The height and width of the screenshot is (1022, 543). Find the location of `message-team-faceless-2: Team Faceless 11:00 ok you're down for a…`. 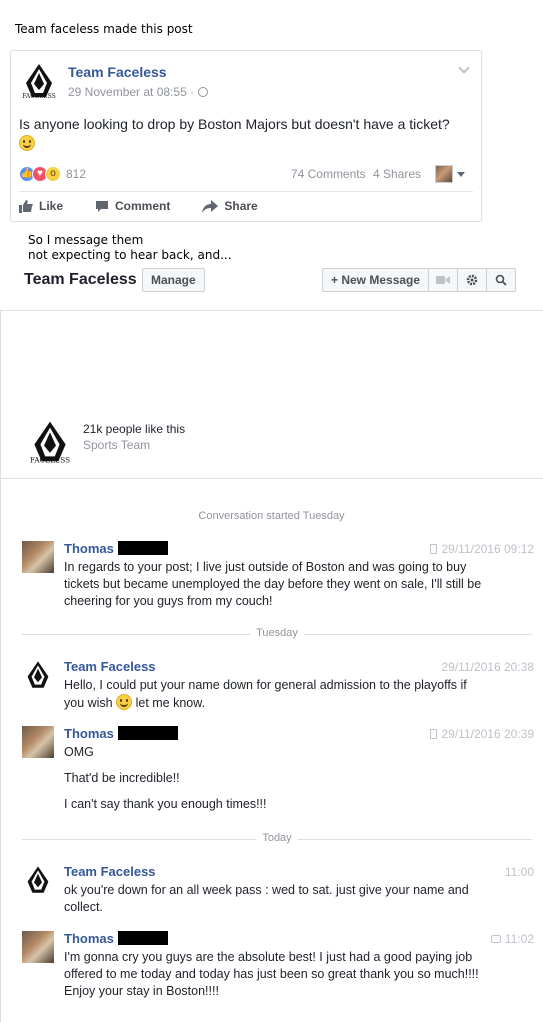

message-team-faceless-2: Team Faceless 11:00 ok you're down for a… is located at coordinates (278, 890).